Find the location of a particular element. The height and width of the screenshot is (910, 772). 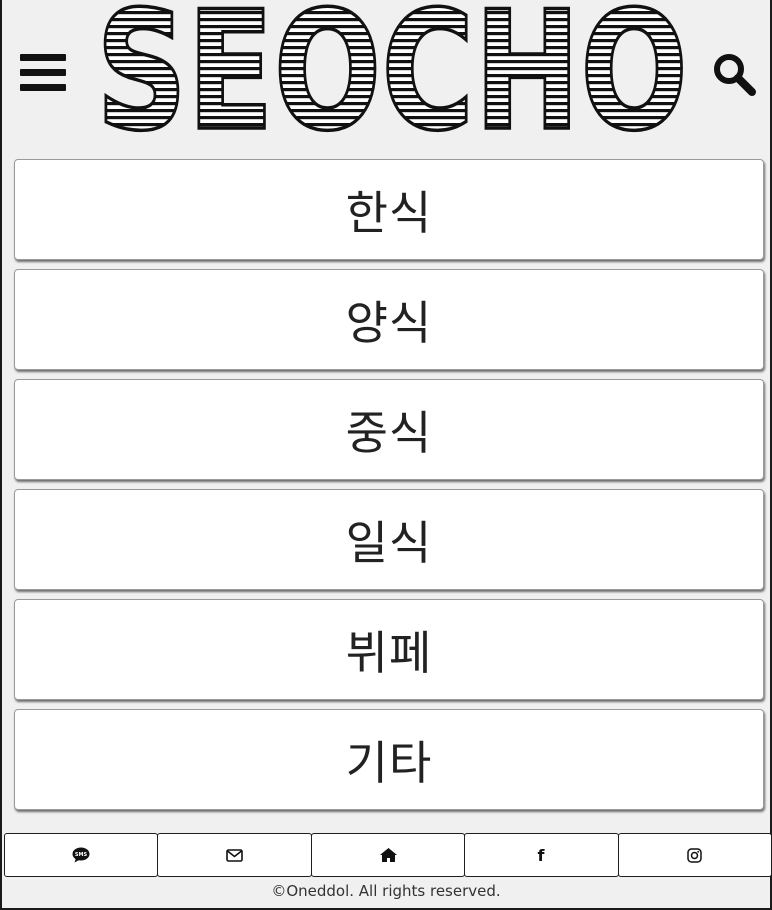

facebook-icon: f is located at coordinates (542, 855).